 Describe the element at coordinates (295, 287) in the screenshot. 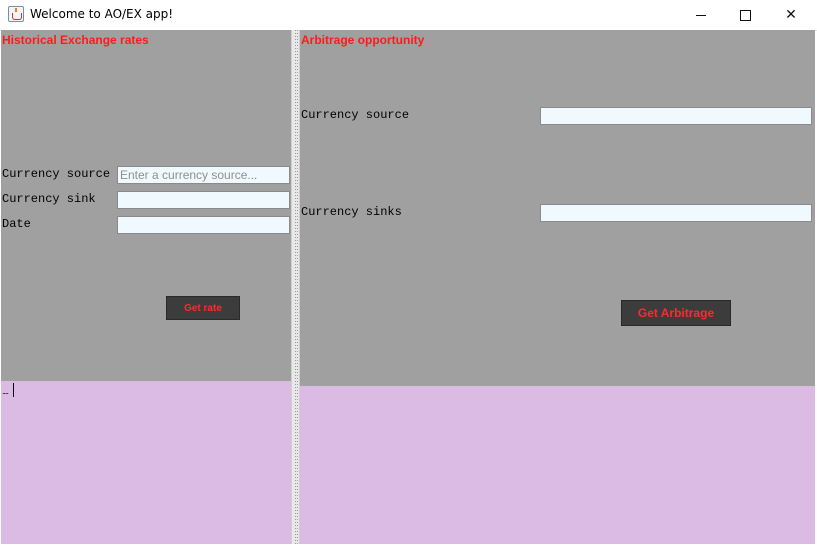

I see `split-pane-divider` at that location.